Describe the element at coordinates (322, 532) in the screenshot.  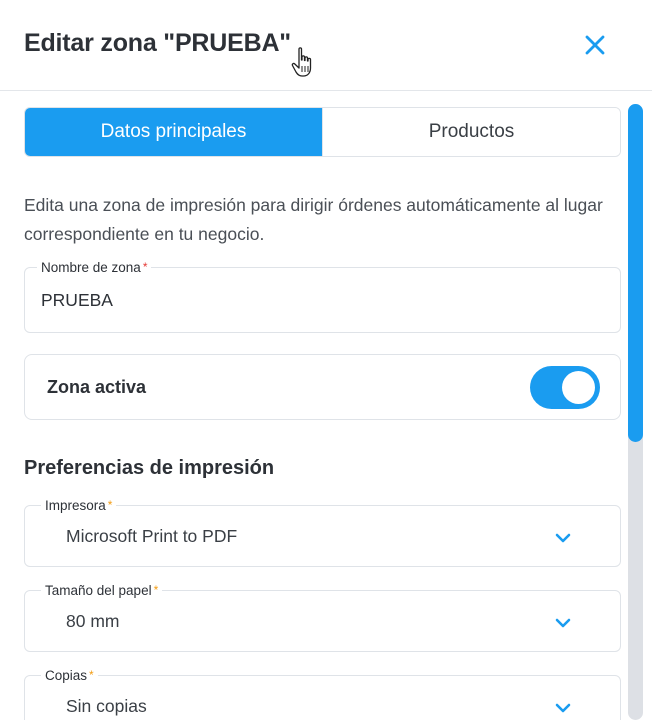
I see `printer-select: Impresora * Microsoft Print to PDF` at that location.